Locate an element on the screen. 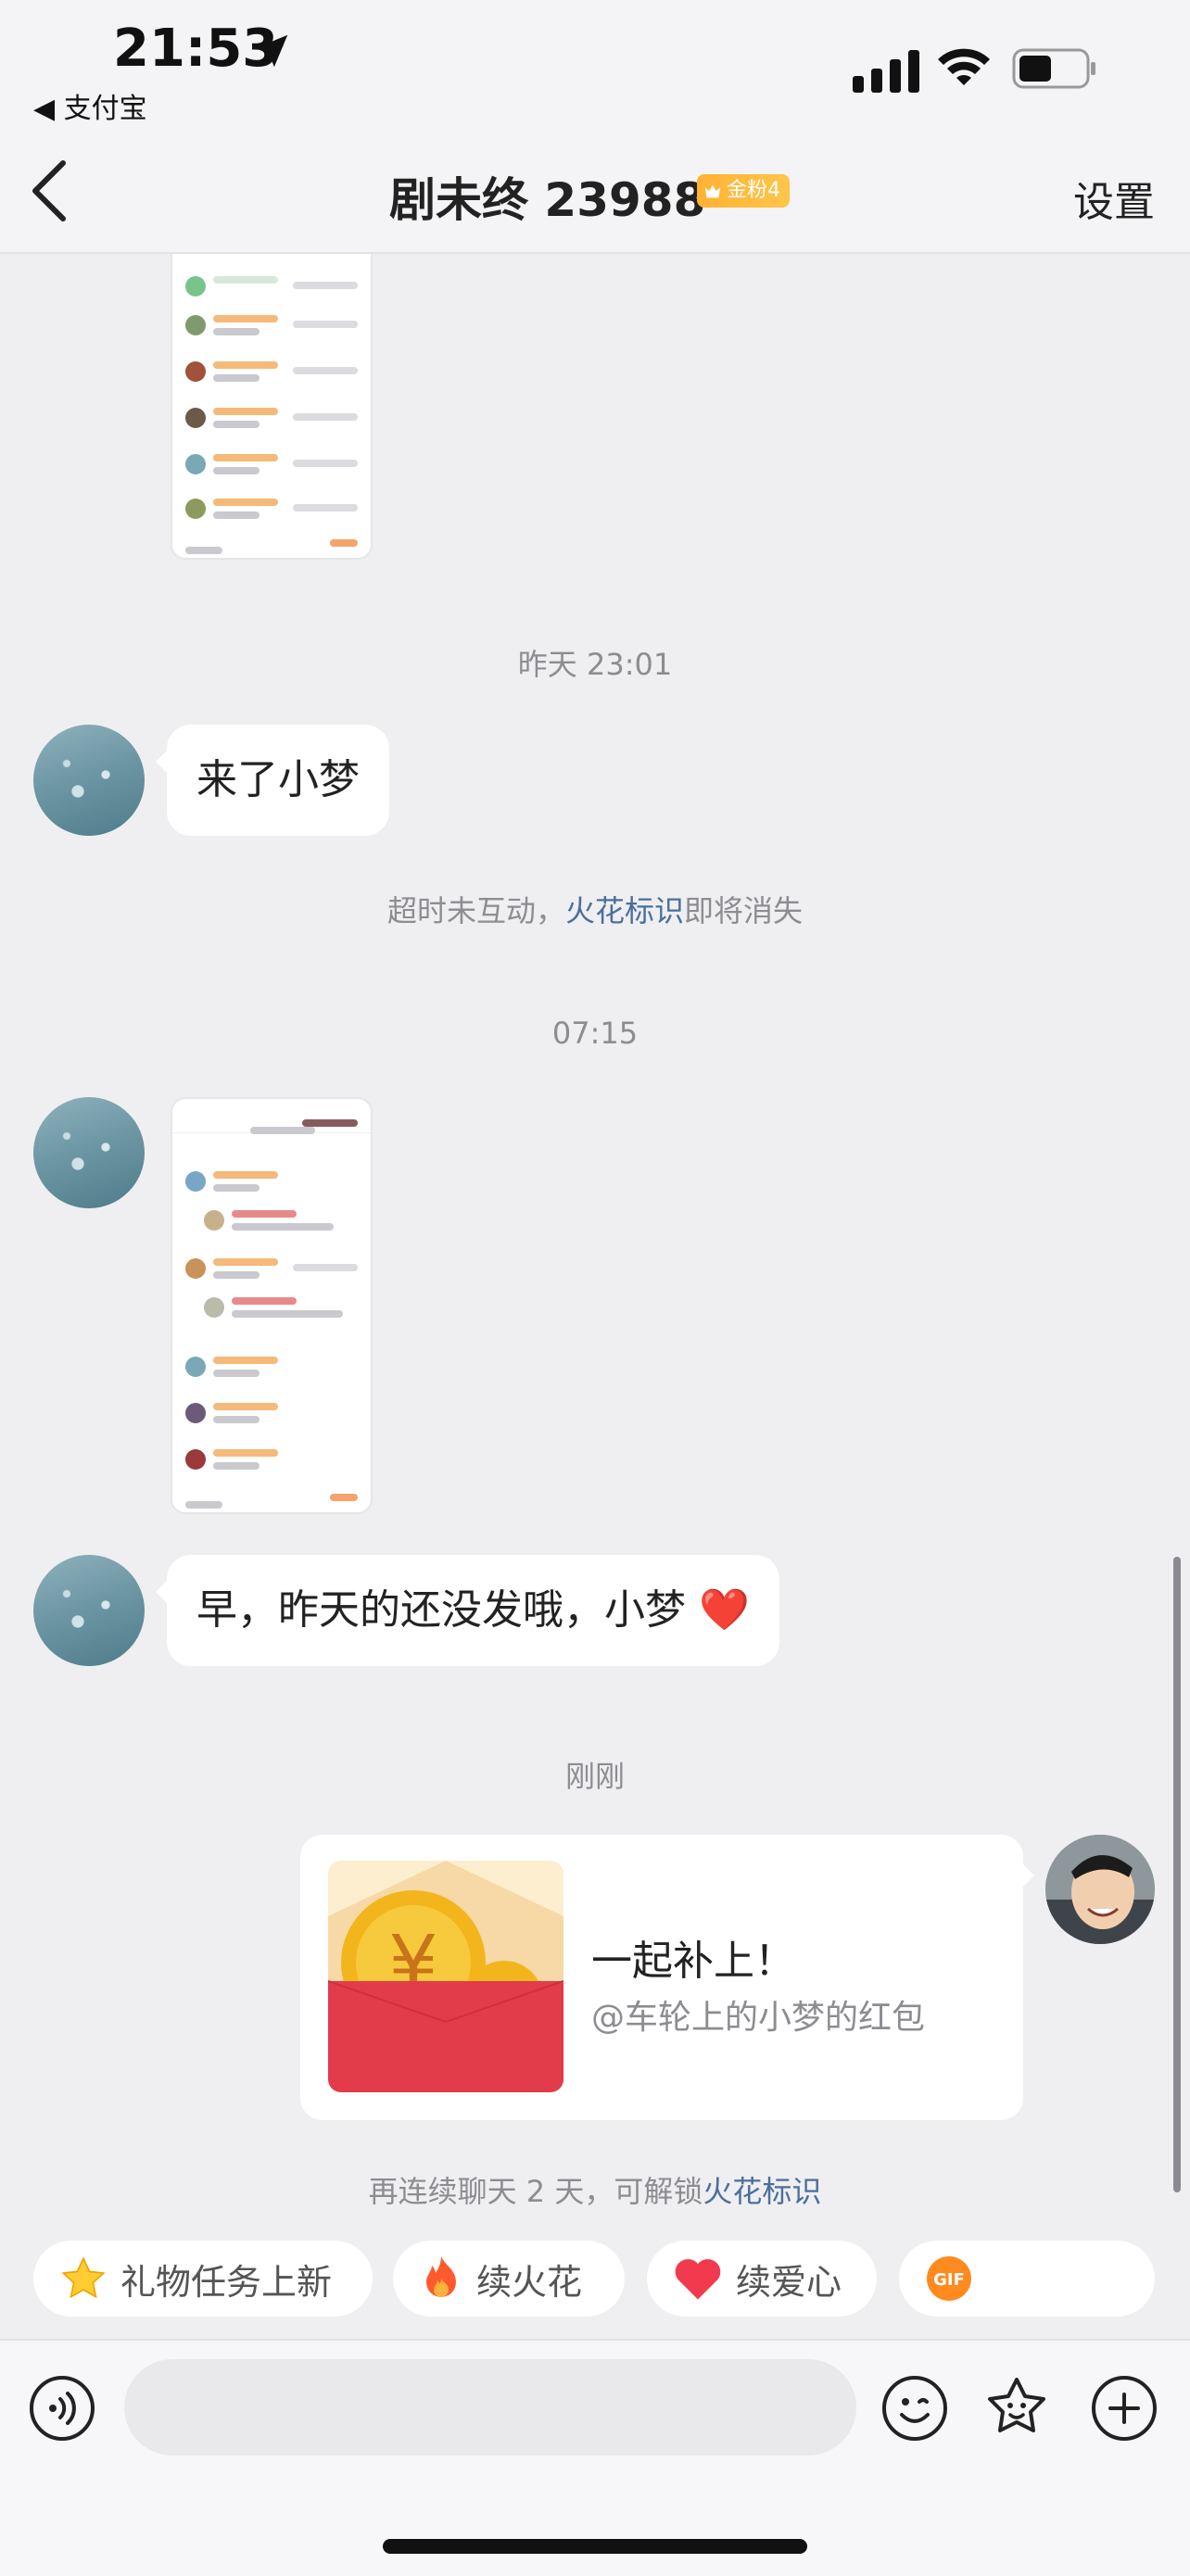 The height and width of the screenshot is (2576, 1190). red-packet-title: 一起补上！ is located at coordinates (693, 1961).